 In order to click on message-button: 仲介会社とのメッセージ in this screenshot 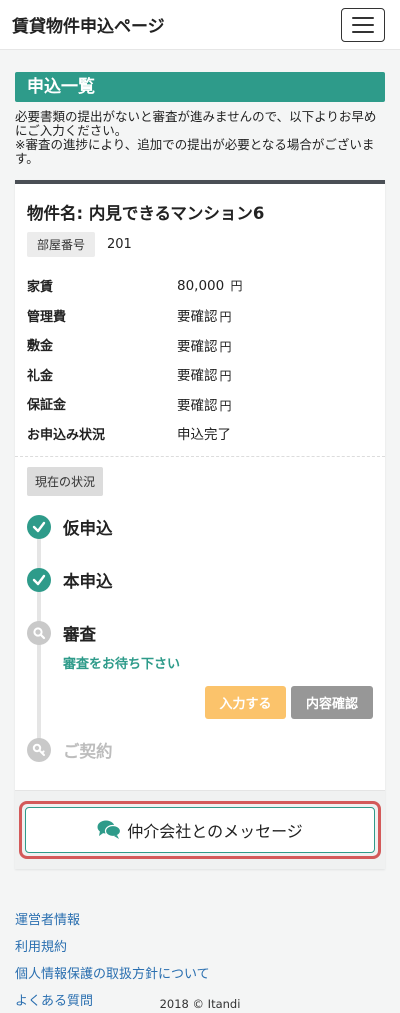, I will do `click(200, 830)`.